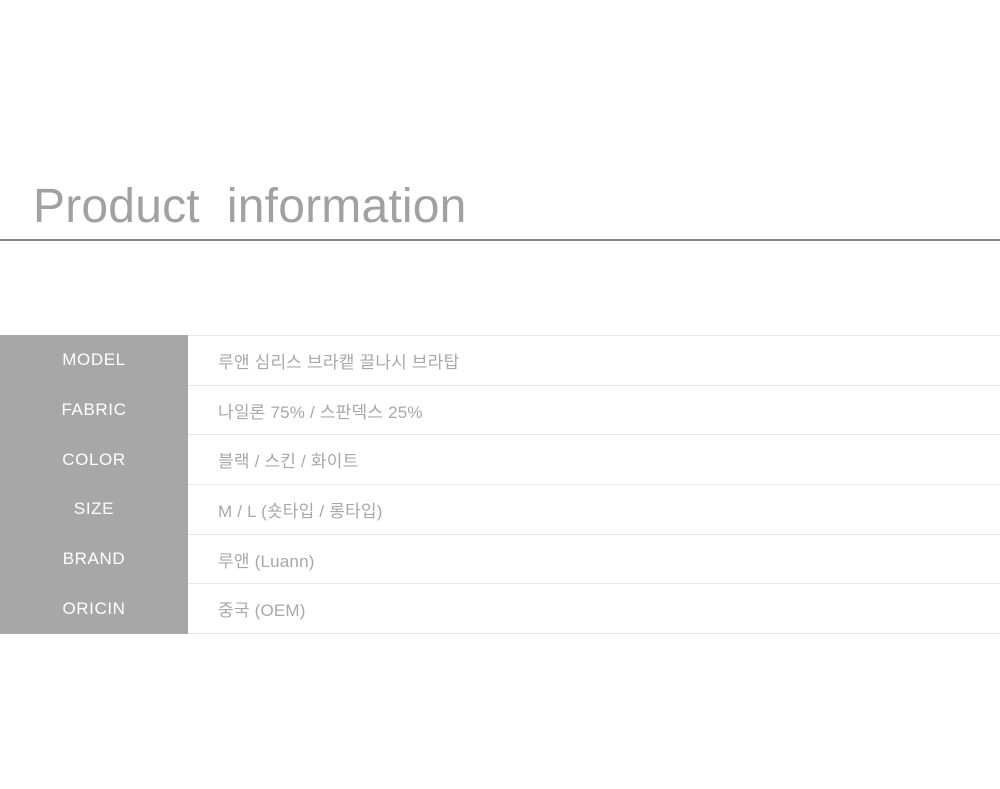 Image resolution: width=1000 pixels, height=789 pixels. I want to click on spec-value-model: 루앤 심리스 브라캩 끌나시 브라탑, so click(594, 360).